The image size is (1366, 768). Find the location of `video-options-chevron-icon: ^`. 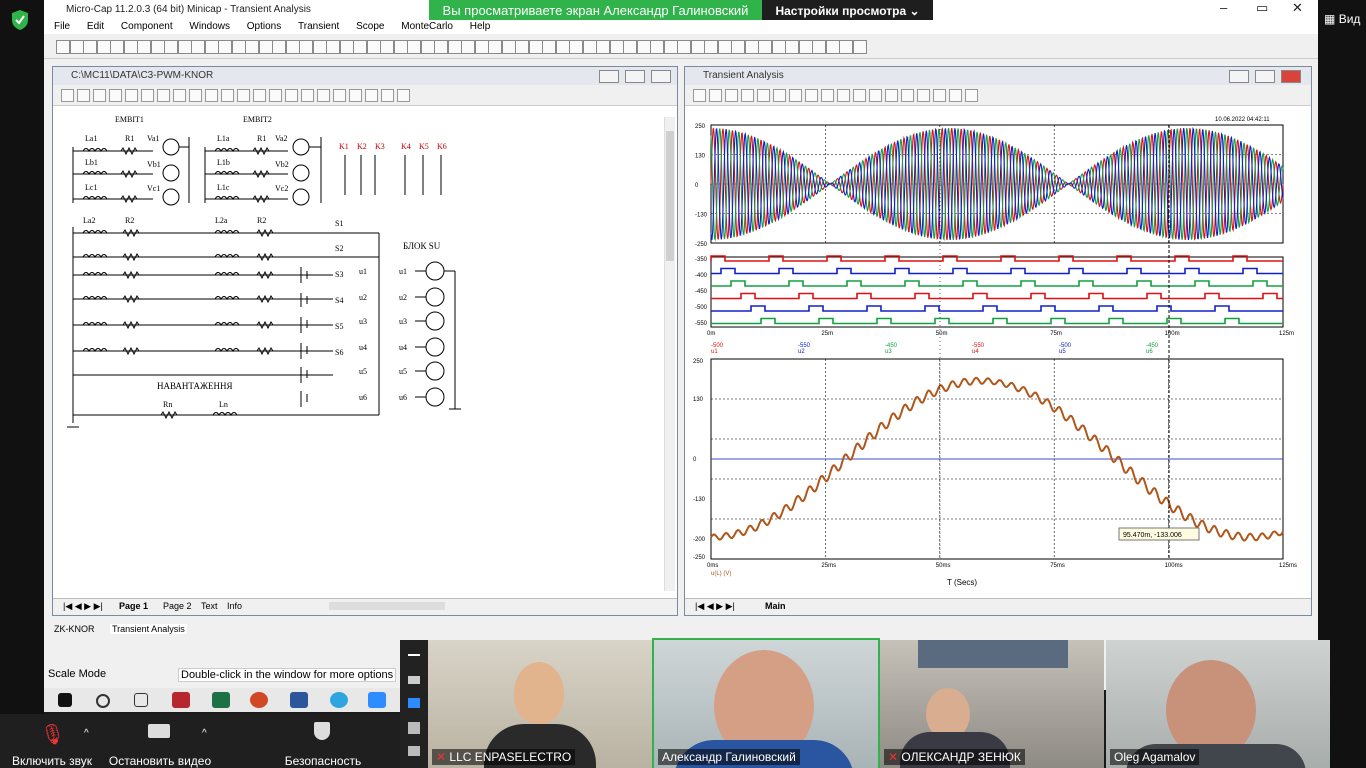

video-options-chevron-icon: ^ is located at coordinates (204, 733).